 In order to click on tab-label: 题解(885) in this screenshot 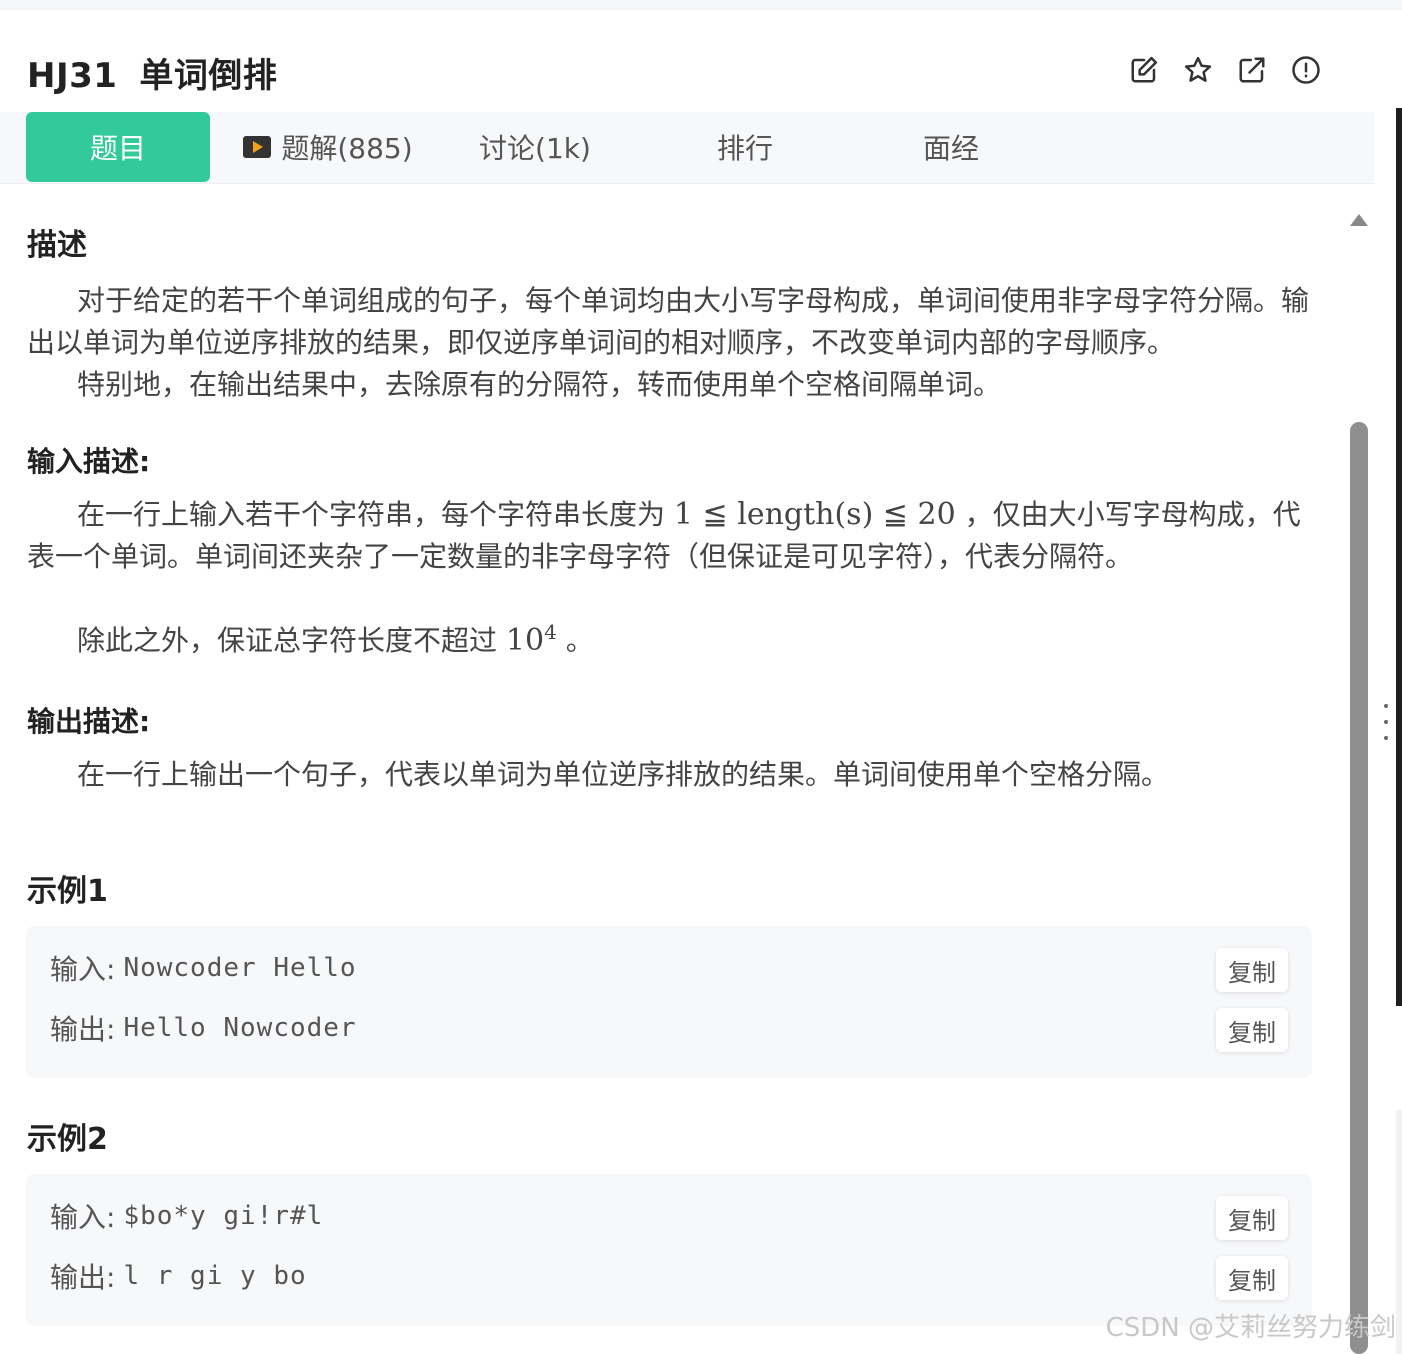, I will do `click(347, 148)`.